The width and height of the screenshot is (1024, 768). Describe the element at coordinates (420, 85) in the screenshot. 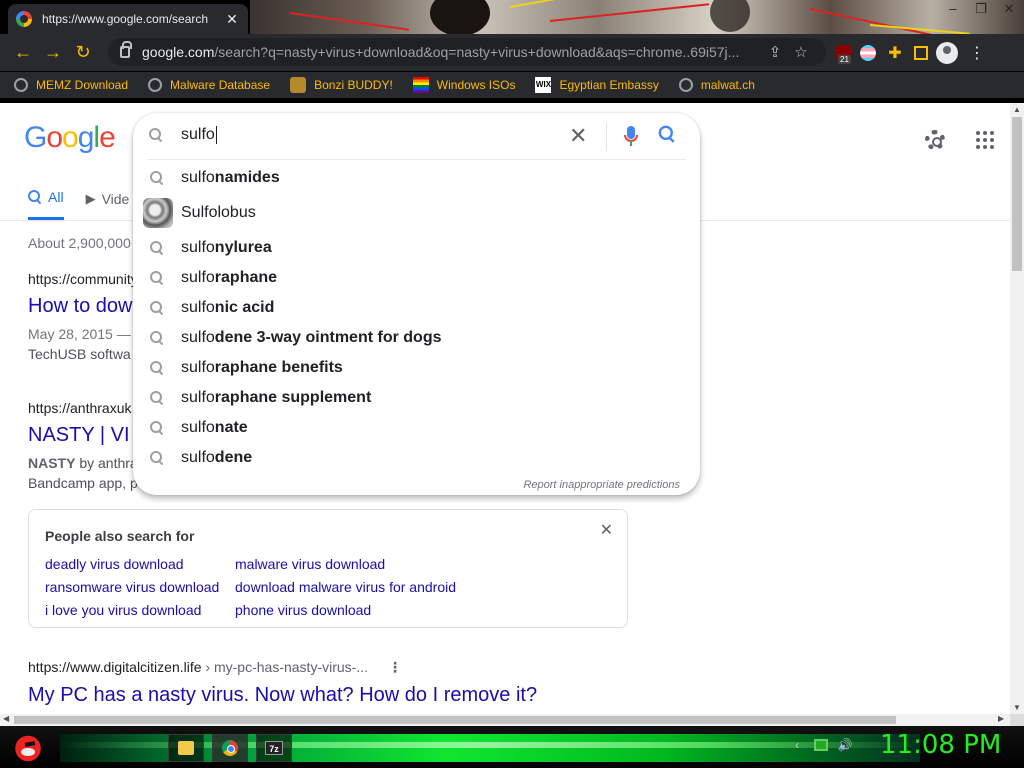

I see `rainbow-flag-icon` at that location.